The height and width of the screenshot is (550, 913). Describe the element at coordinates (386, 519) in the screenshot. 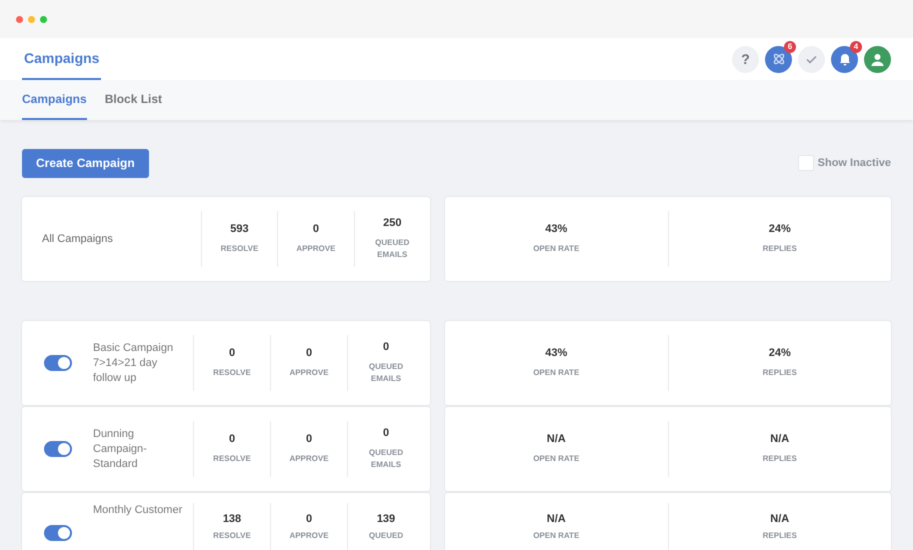

I see `stat-value: 139` at that location.